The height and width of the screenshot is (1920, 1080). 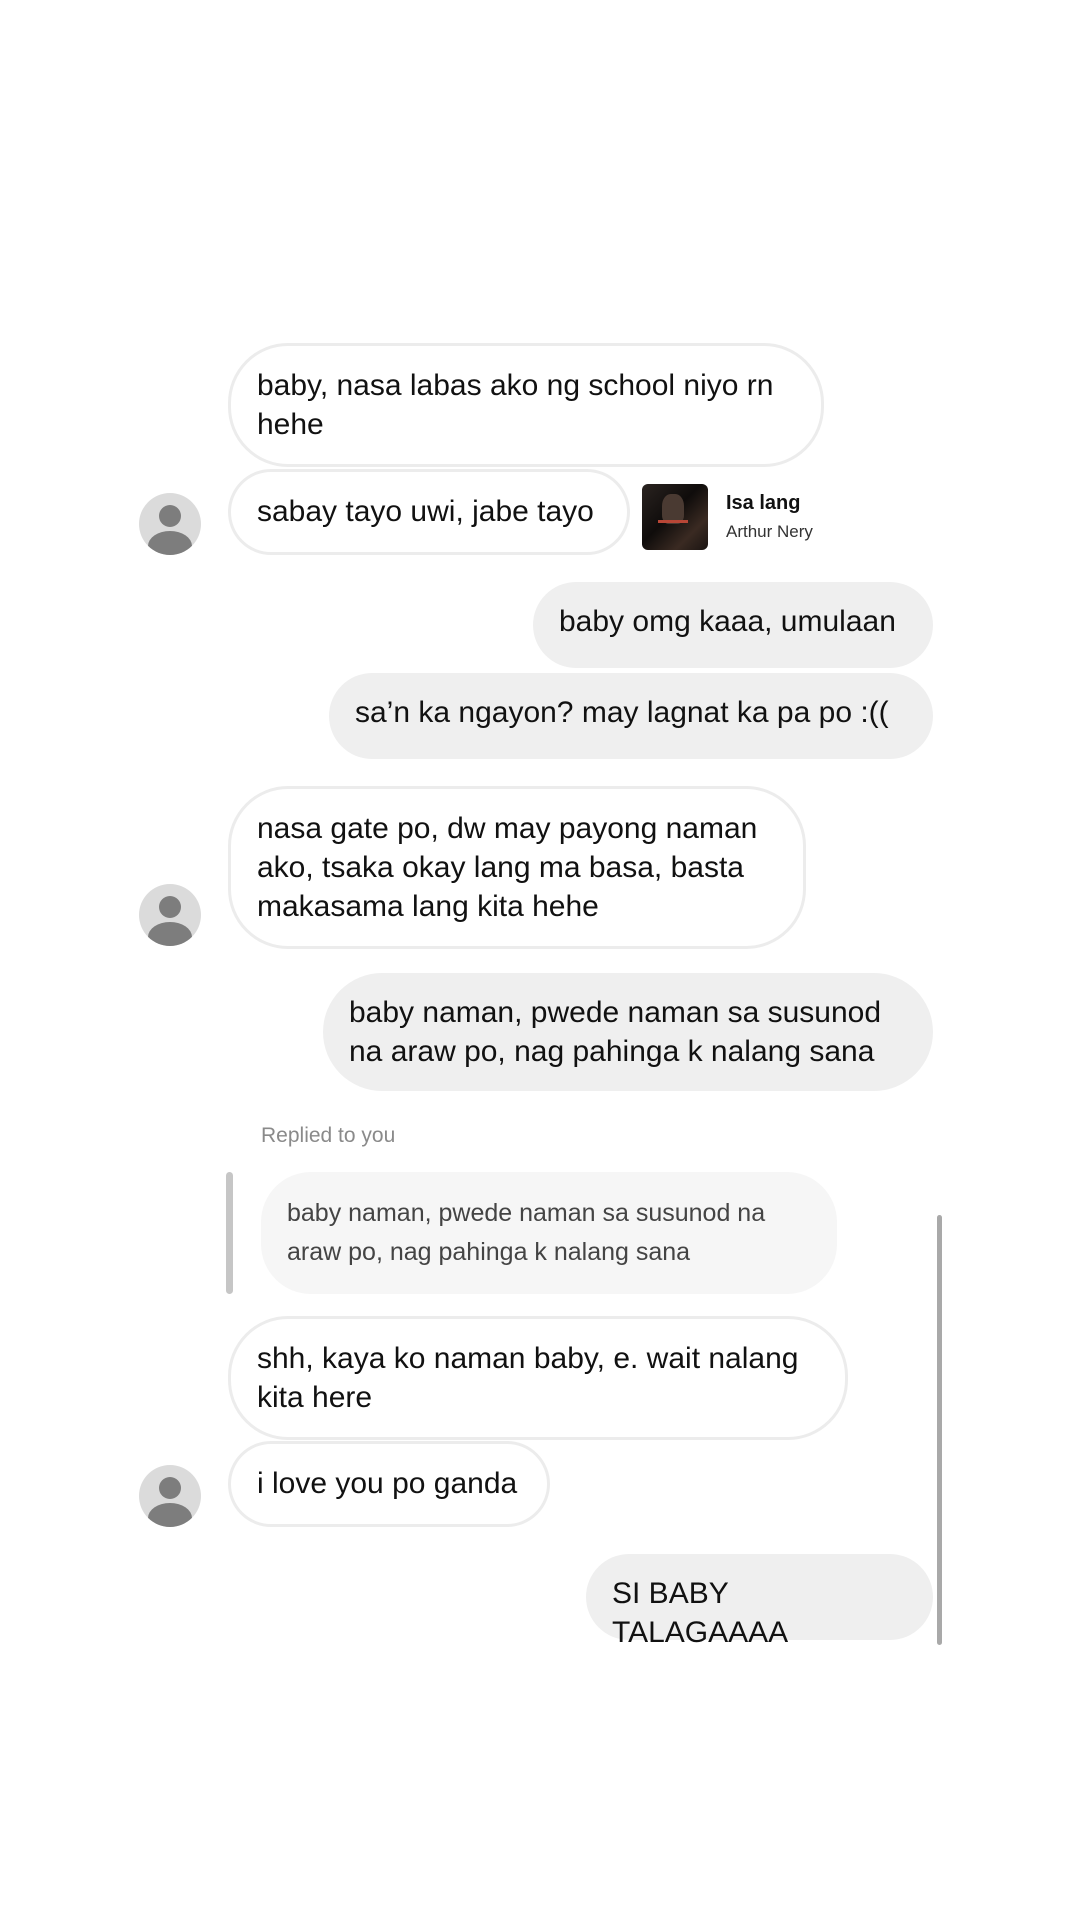 What do you see at coordinates (675, 517) in the screenshot?
I see `album-art-icon` at bounding box center [675, 517].